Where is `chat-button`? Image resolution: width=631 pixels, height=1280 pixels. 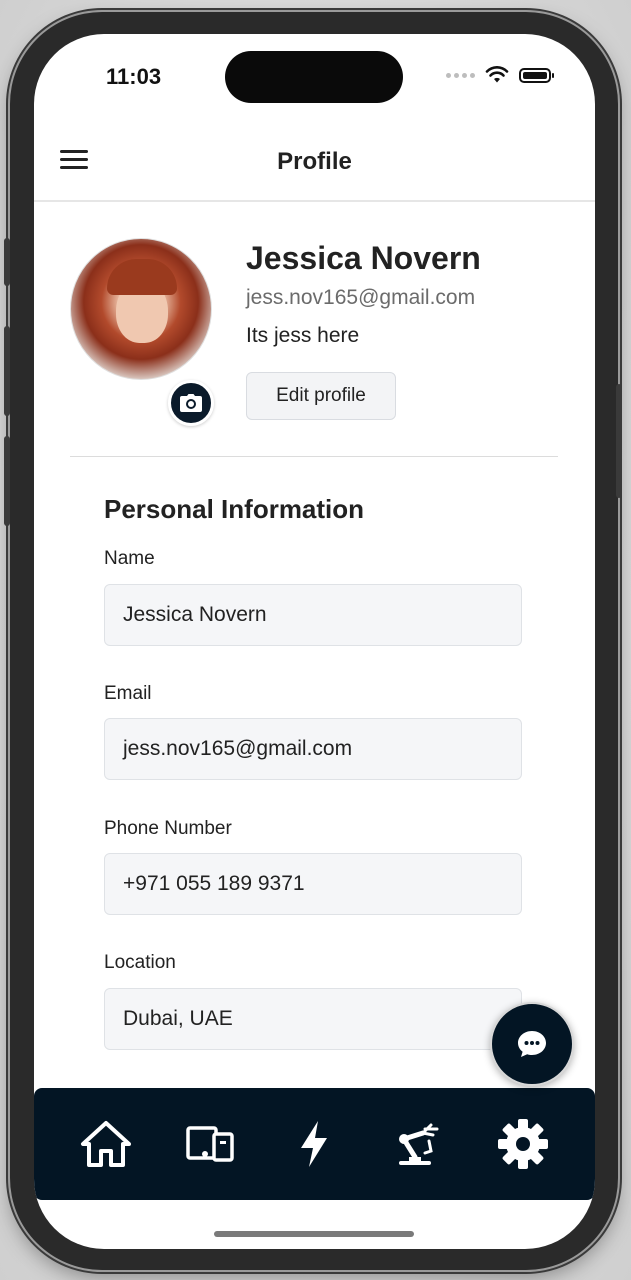 chat-button is located at coordinates (532, 1044).